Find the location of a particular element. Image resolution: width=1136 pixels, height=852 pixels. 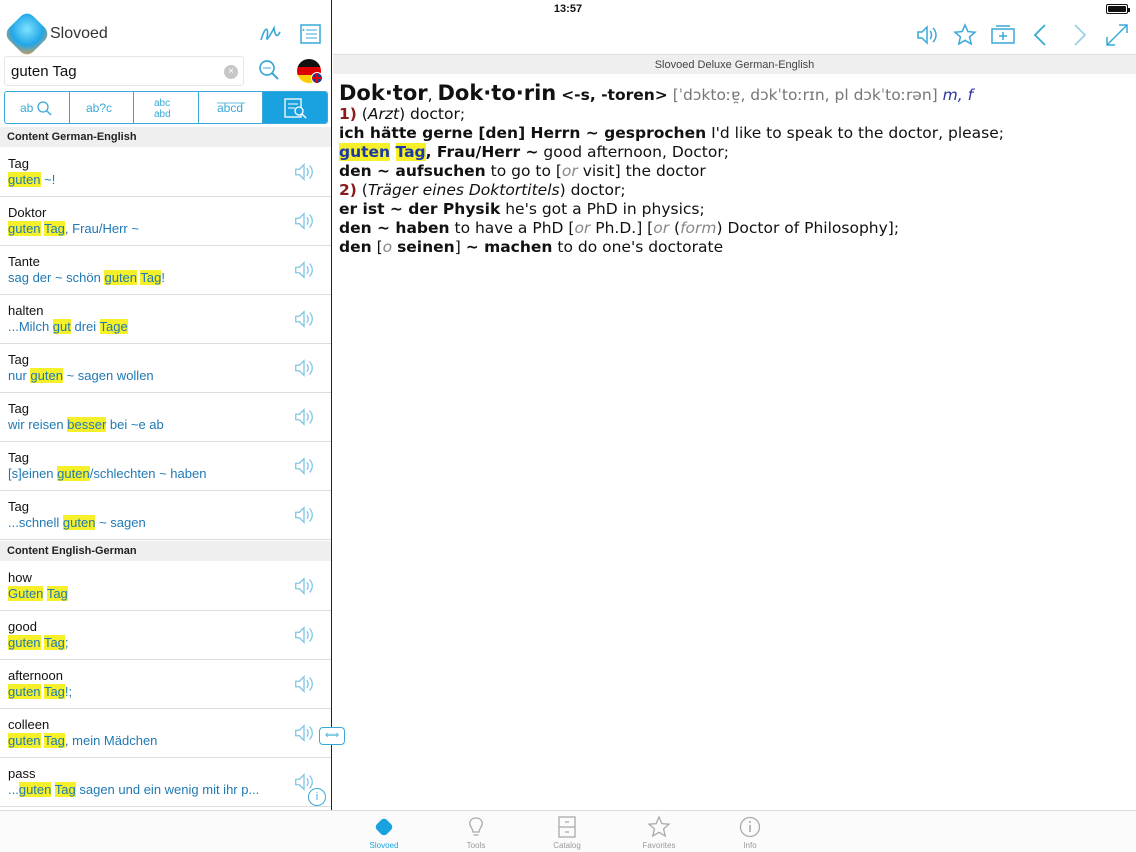

result-row: colleen guten Tag, mein Mädchen is located at coordinates (165, 733).